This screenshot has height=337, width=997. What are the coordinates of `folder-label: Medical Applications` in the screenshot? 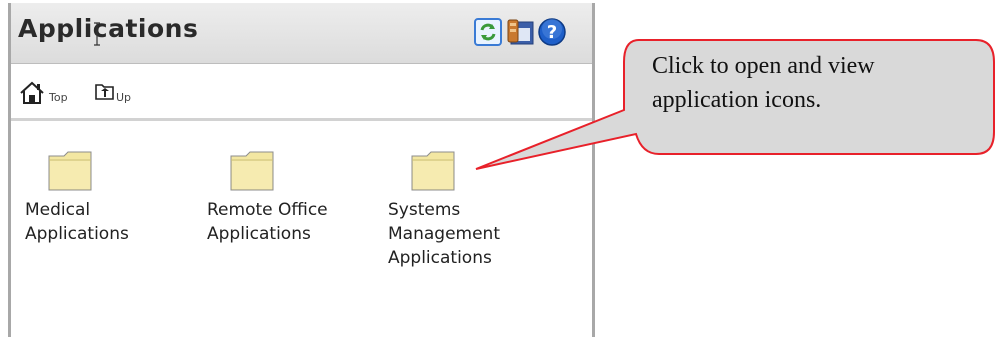 It's located at (77, 222).